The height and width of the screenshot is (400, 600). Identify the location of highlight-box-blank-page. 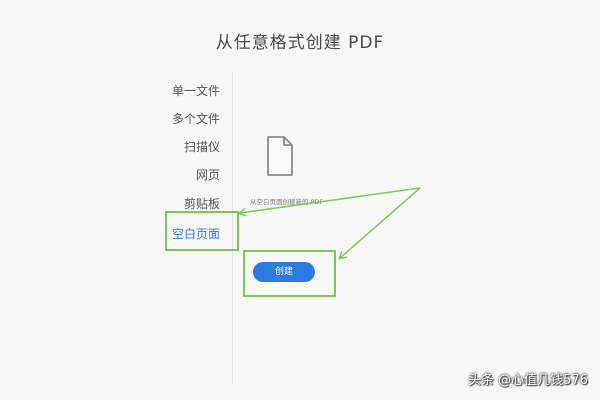
(202, 231).